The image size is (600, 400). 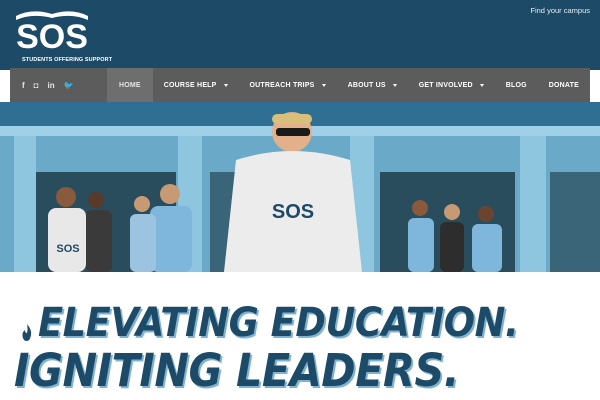 I want to click on twitter-icon: 🐦, so click(x=69, y=85).